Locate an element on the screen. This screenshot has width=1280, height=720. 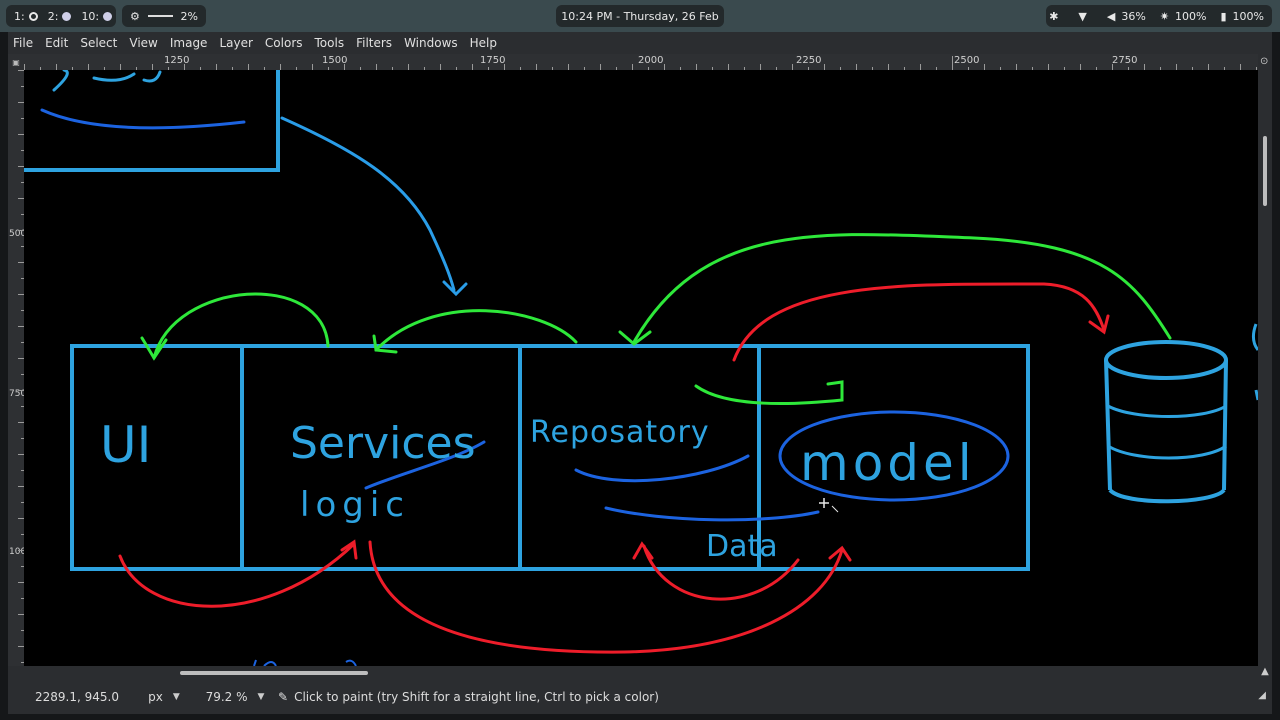
clock-text: 10:24 PM - Thursday, 26 Feb is located at coordinates (640, 16).